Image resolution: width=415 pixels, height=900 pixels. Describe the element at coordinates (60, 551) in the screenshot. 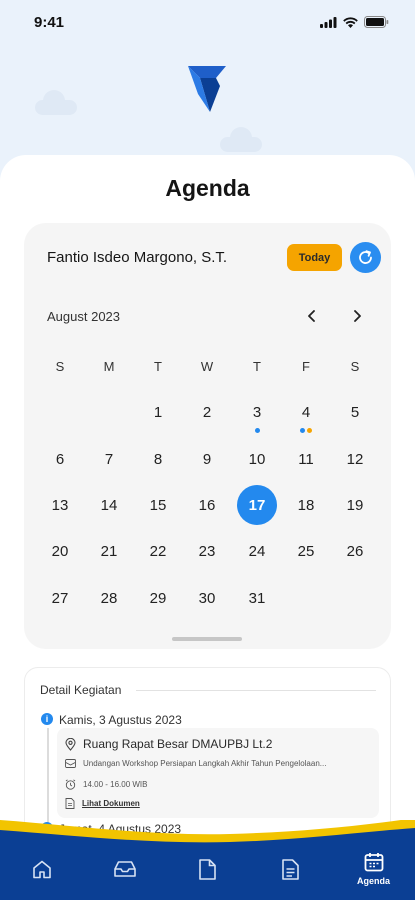

I see `calendar-day: 20` at that location.